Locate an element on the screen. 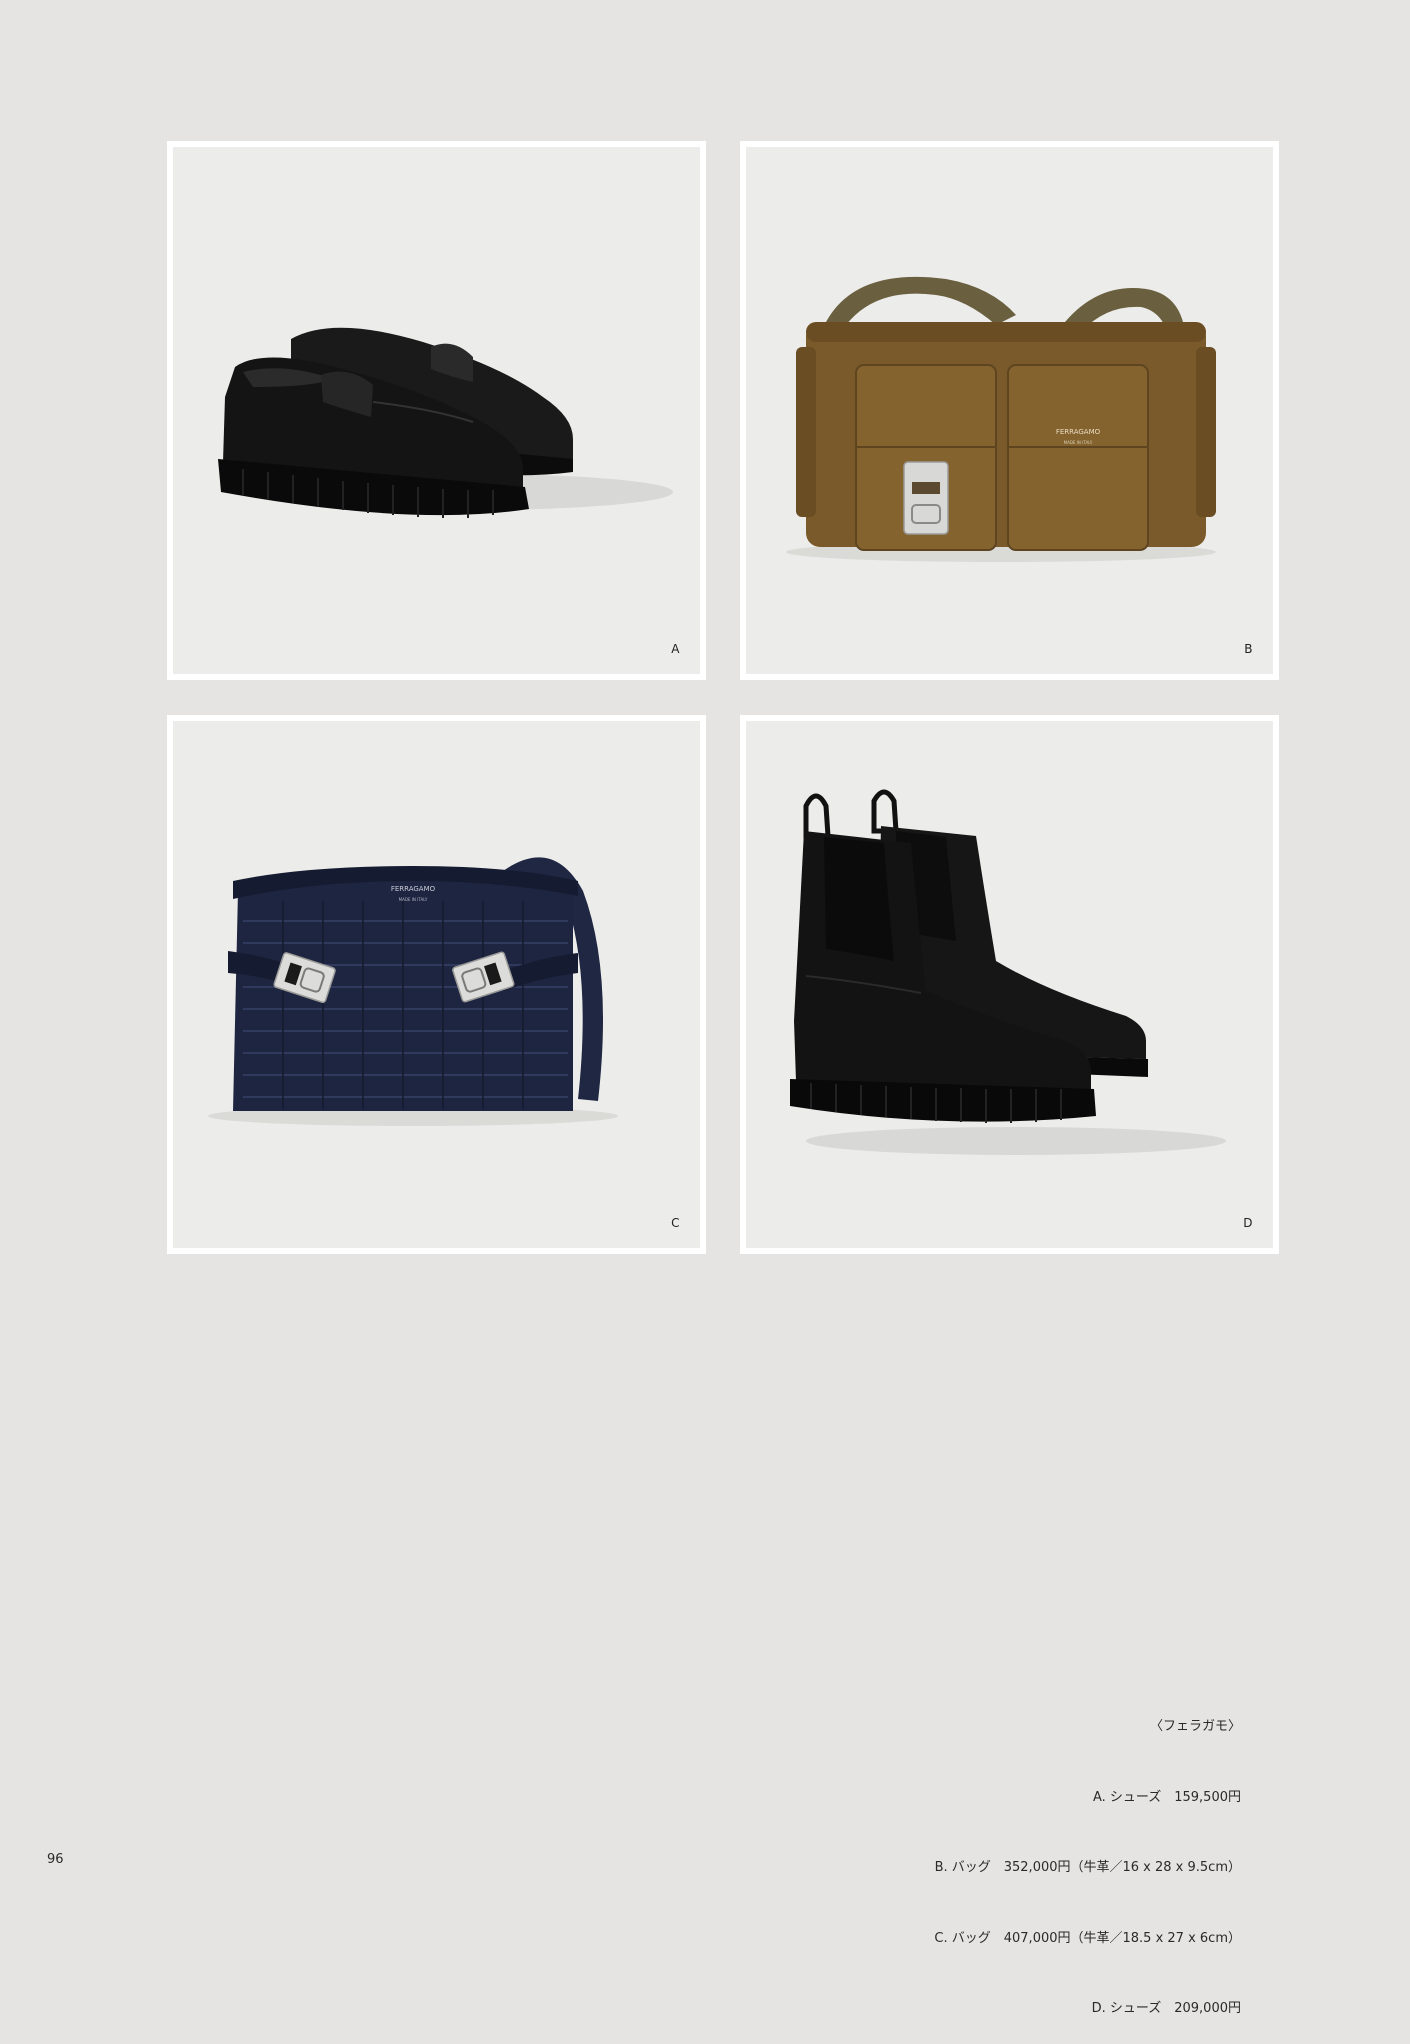 The width and height of the screenshot is (1410, 2044). product-letter-b: B is located at coordinates (1248, 649).